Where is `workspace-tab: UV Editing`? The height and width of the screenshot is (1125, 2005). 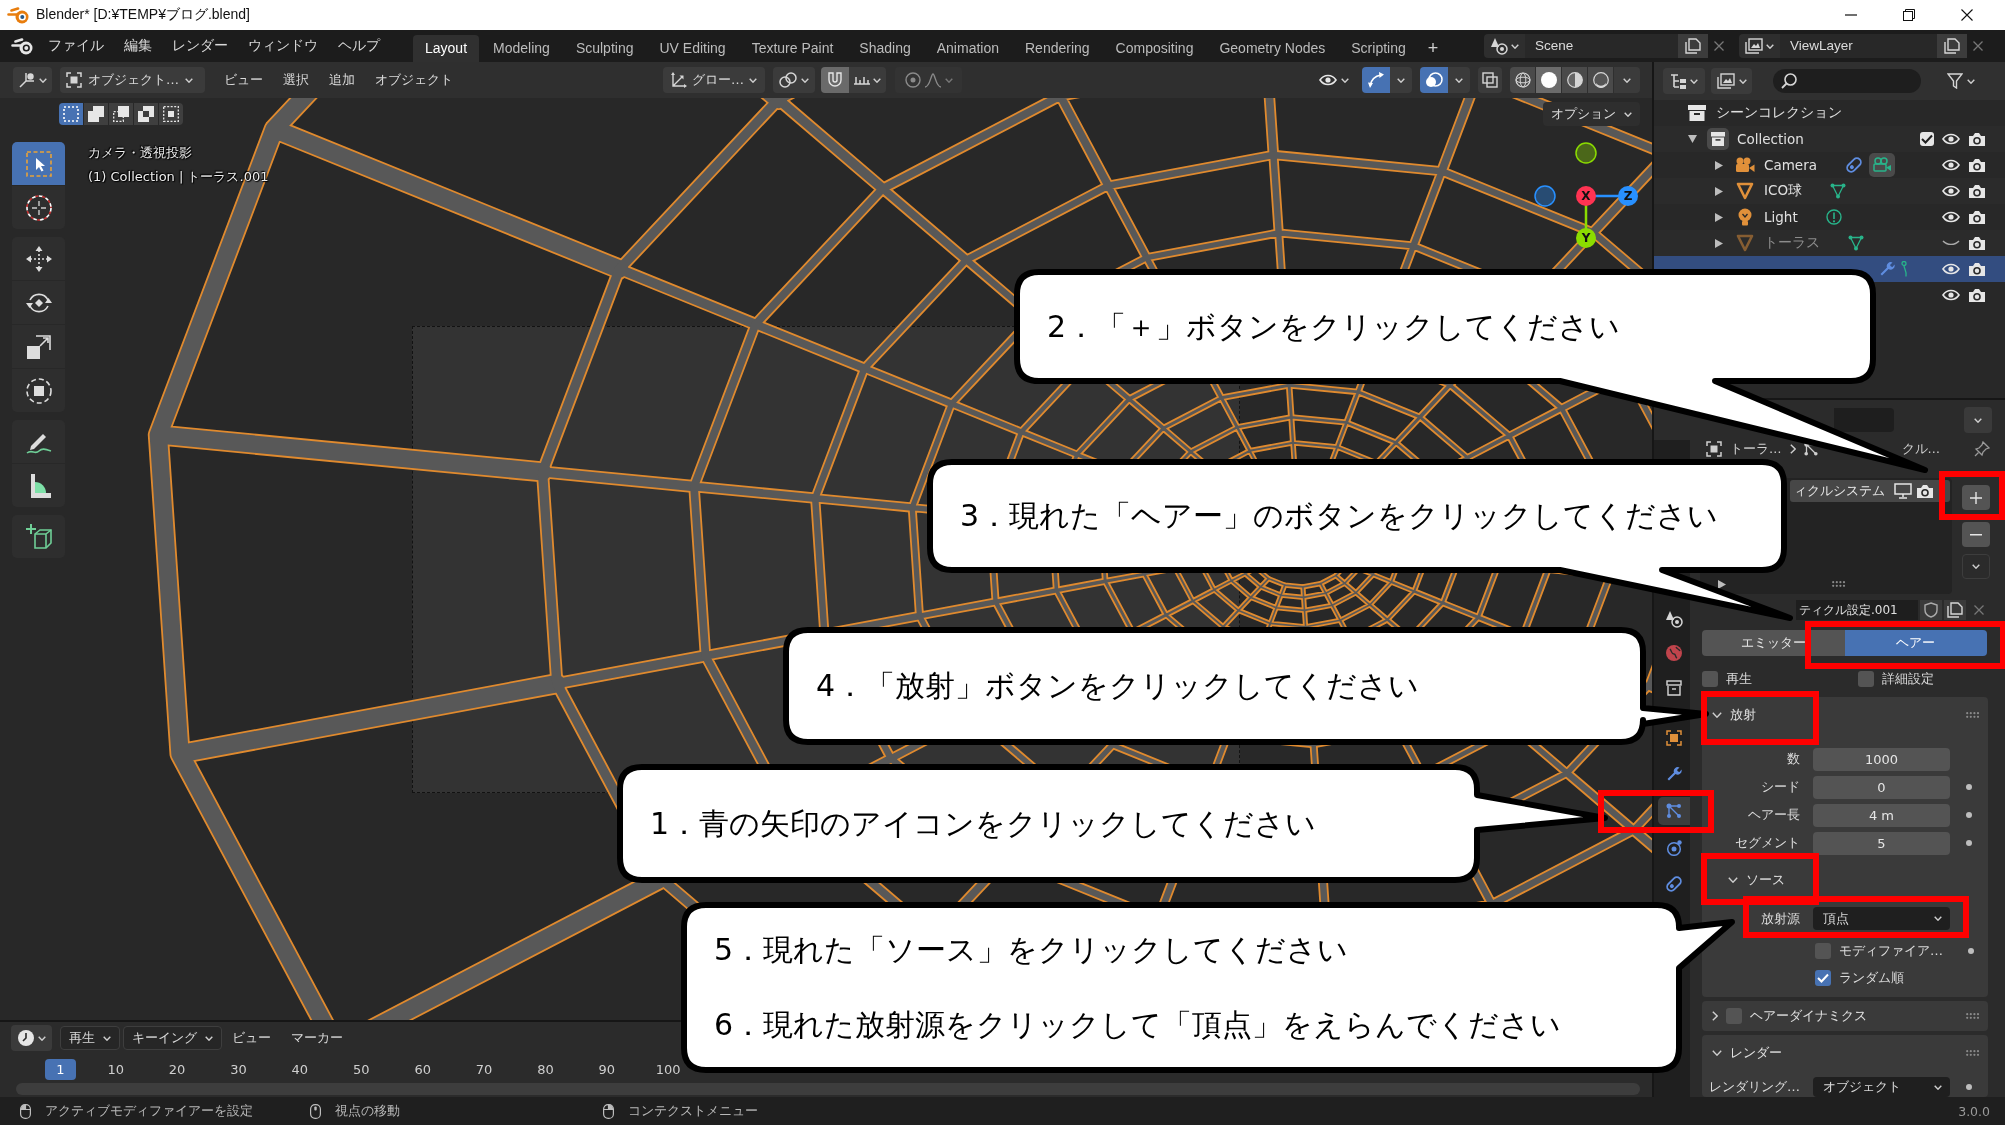
workspace-tab: UV Editing is located at coordinates (692, 48).